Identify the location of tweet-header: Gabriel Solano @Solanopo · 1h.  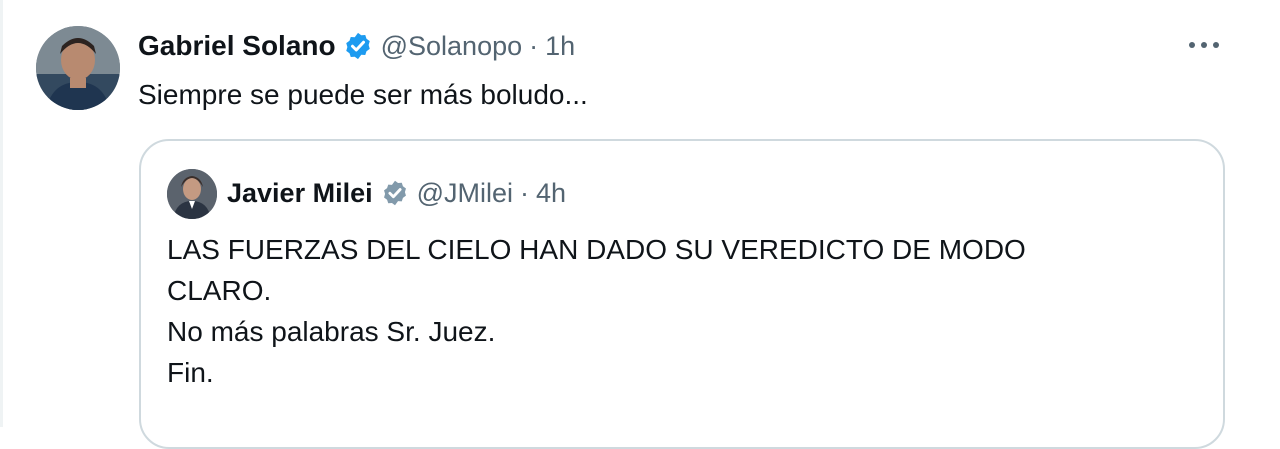
(356, 46).